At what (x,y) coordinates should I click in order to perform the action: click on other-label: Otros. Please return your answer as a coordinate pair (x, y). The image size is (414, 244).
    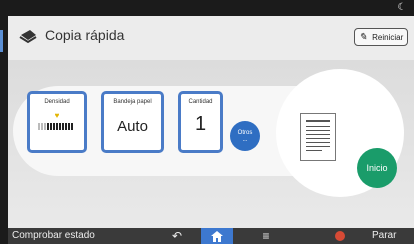
    Looking at the image, I should click on (245, 133).